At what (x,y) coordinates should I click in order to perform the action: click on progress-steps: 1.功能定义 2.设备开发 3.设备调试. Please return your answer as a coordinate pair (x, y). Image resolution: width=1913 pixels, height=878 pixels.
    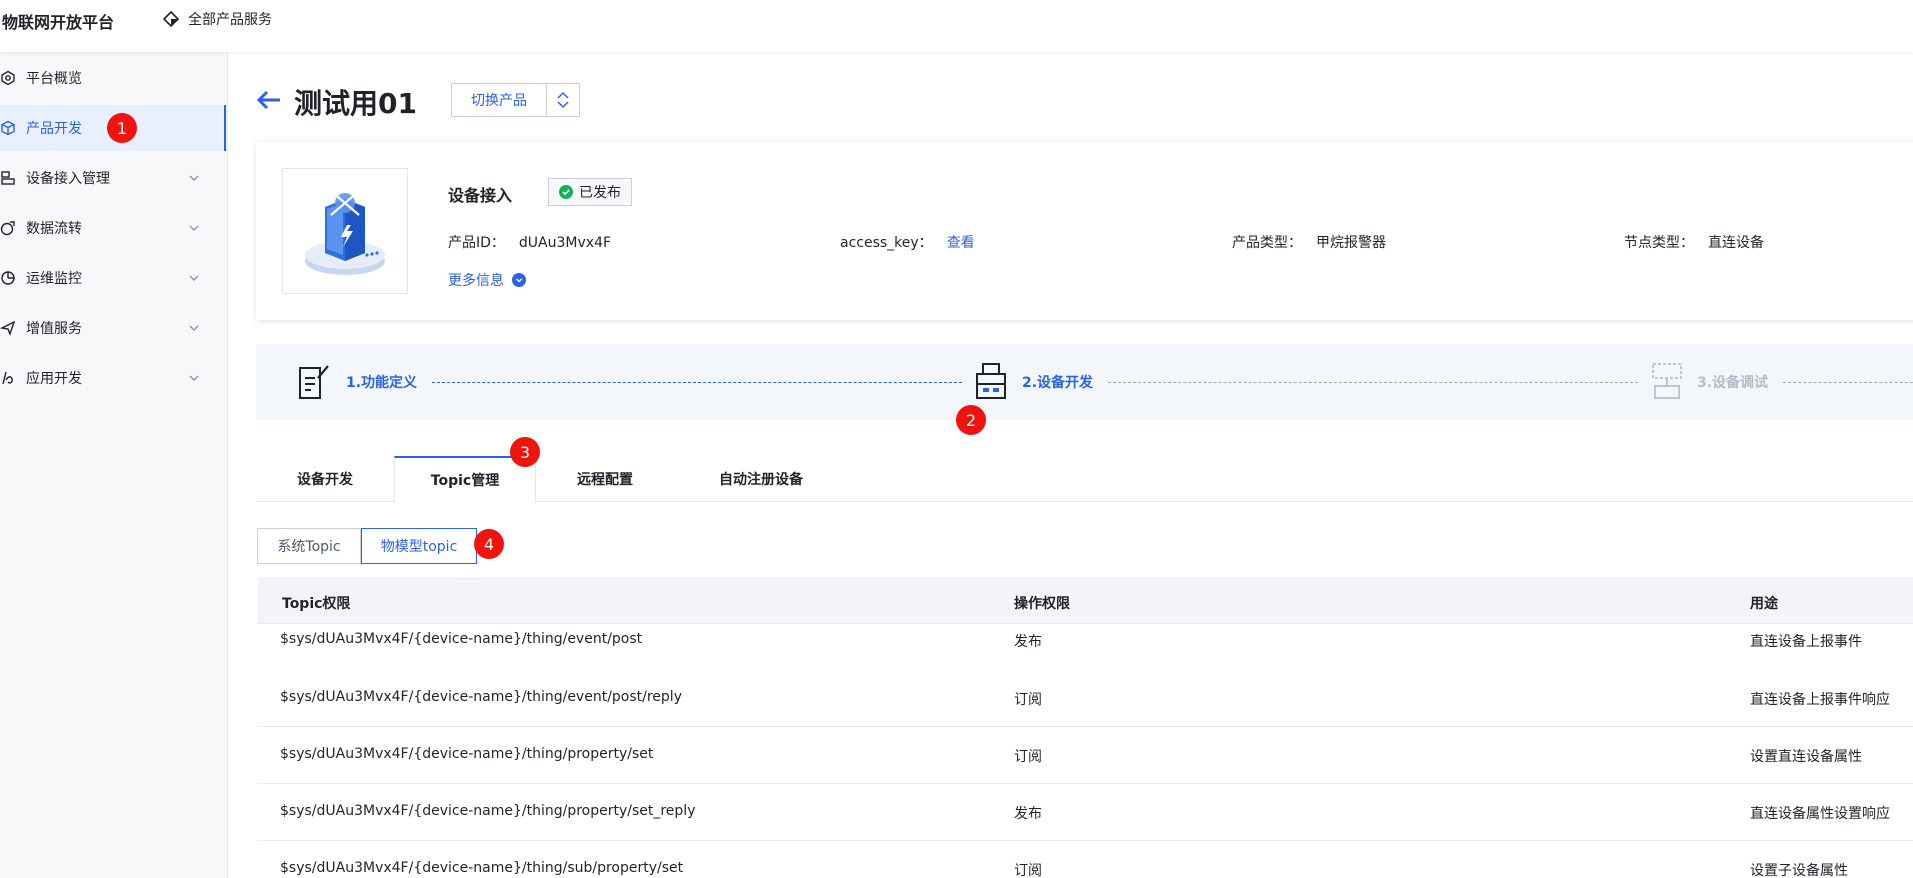
    Looking at the image, I should click on (1084, 382).